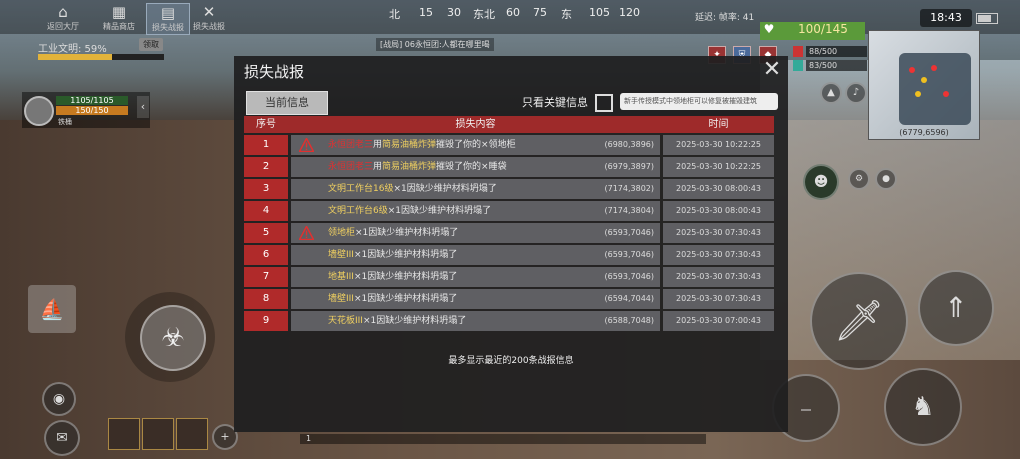 The width and height of the screenshot is (1020, 459). What do you see at coordinates (287, 103) in the screenshot?
I see `tab-current-info: 当前信息` at bounding box center [287, 103].